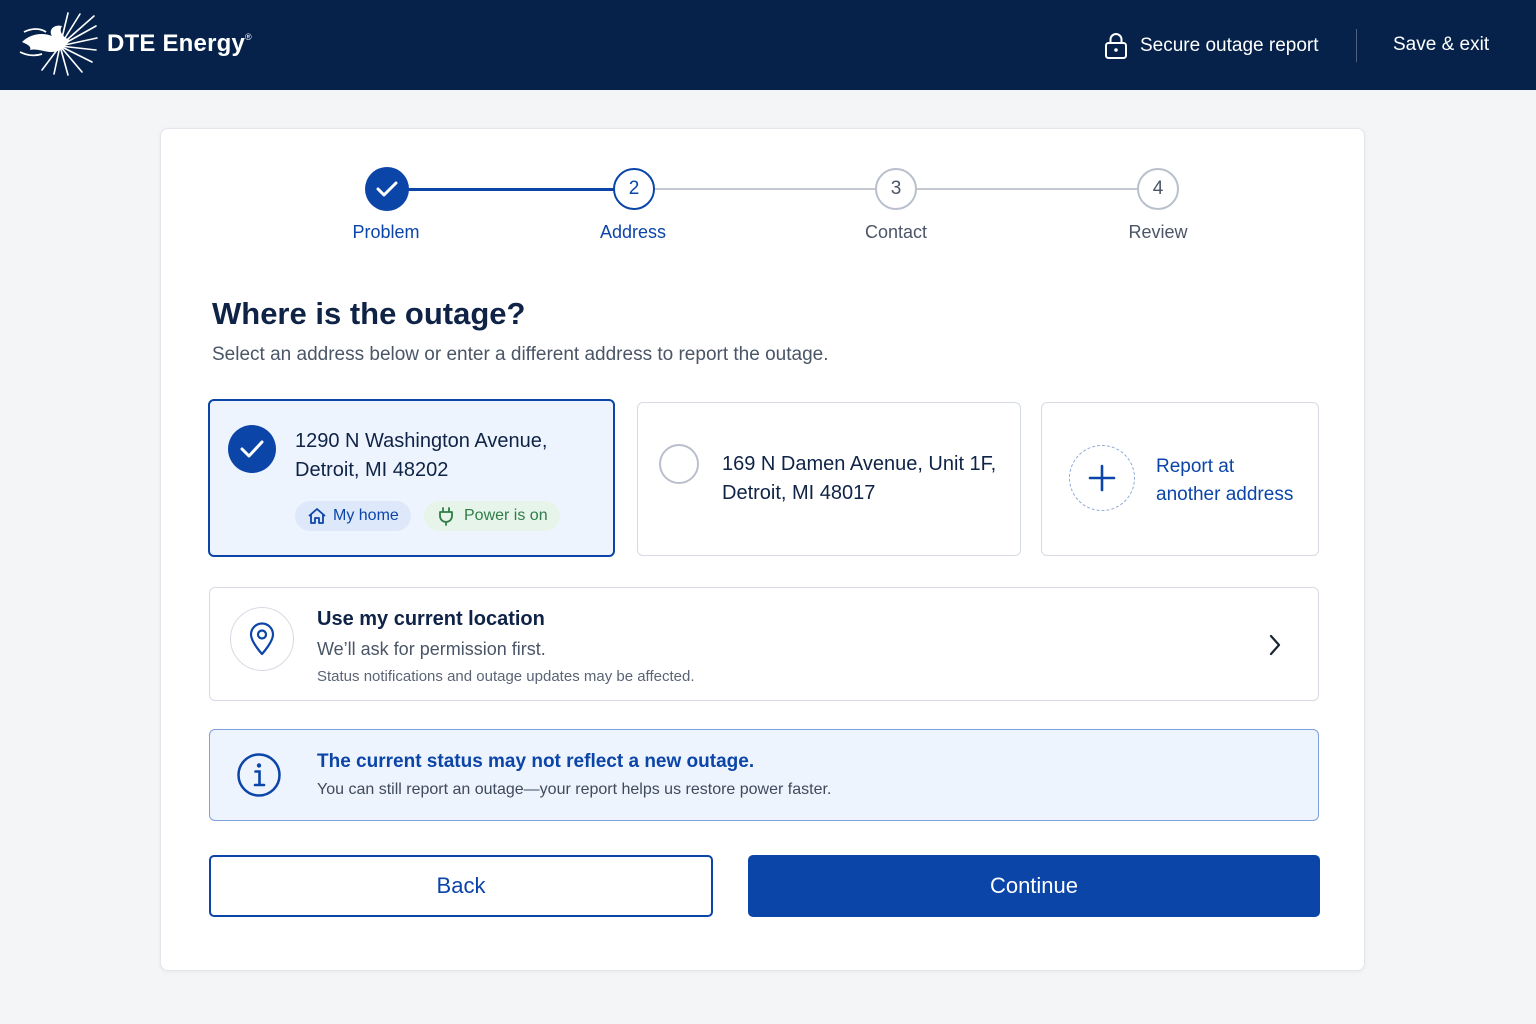 This screenshot has width=1536, height=1024. Describe the element at coordinates (259, 775) in the screenshot. I see `info-icon` at that location.